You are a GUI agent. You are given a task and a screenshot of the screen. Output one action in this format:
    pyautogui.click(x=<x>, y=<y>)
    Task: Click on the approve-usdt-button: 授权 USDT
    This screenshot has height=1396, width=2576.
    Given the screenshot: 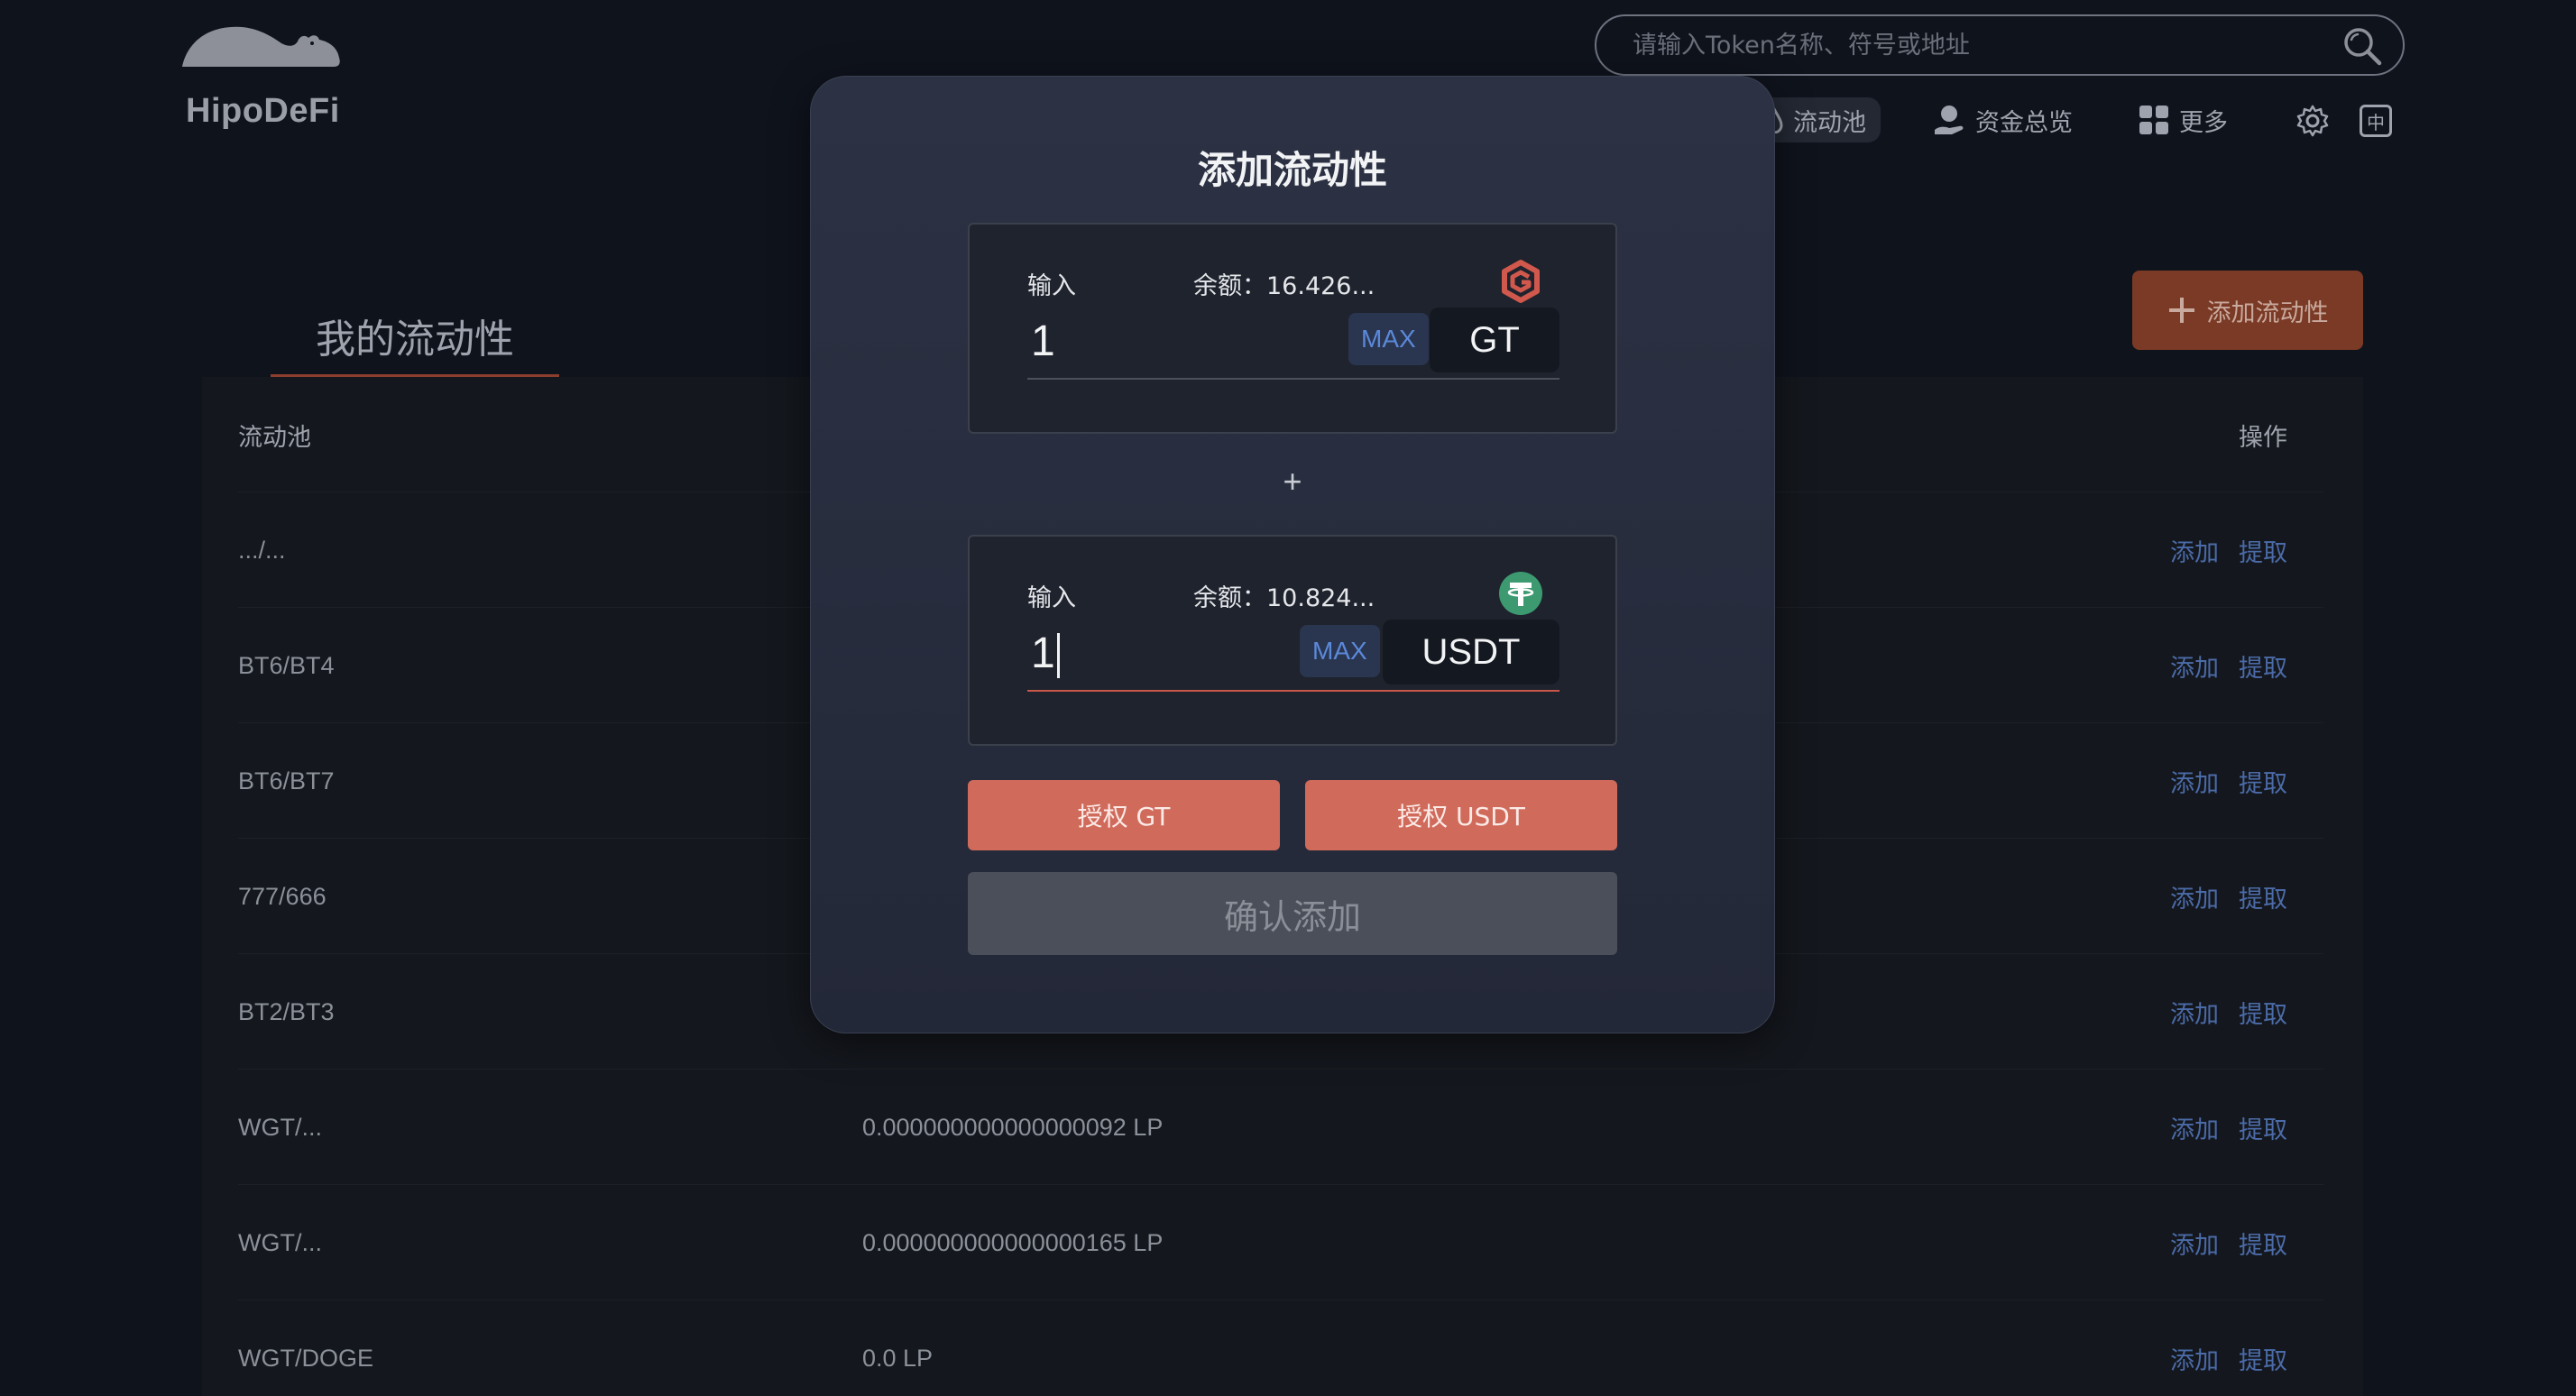 What is the action you would take?
    pyautogui.click(x=1461, y=815)
    